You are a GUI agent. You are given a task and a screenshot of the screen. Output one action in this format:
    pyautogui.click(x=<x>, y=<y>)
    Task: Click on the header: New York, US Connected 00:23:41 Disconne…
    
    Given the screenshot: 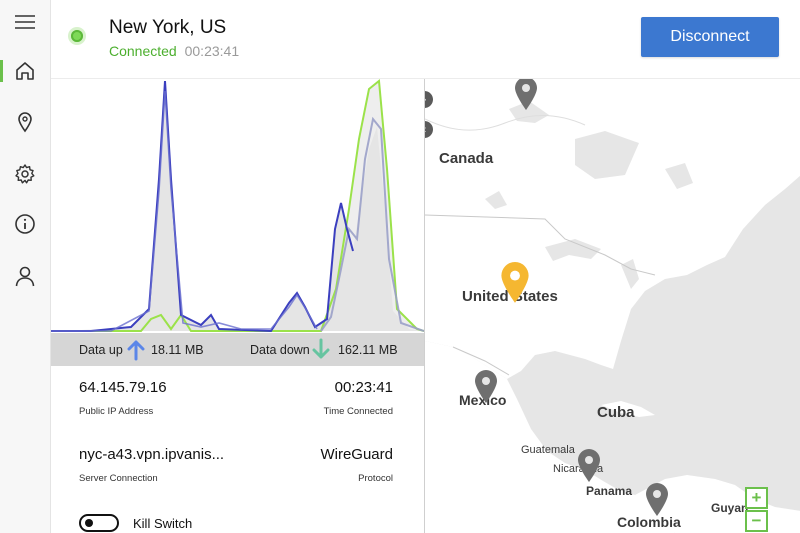 What is the action you would take?
    pyautogui.click(x=425, y=39)
    